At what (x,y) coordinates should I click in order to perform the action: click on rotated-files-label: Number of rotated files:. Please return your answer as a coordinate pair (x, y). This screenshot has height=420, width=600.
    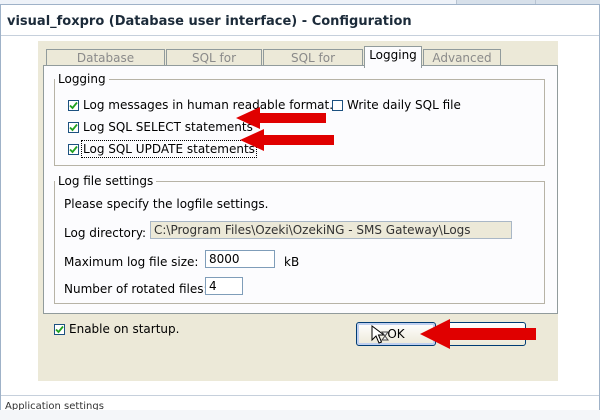
    Looking at the image, I should click on (136, 289).